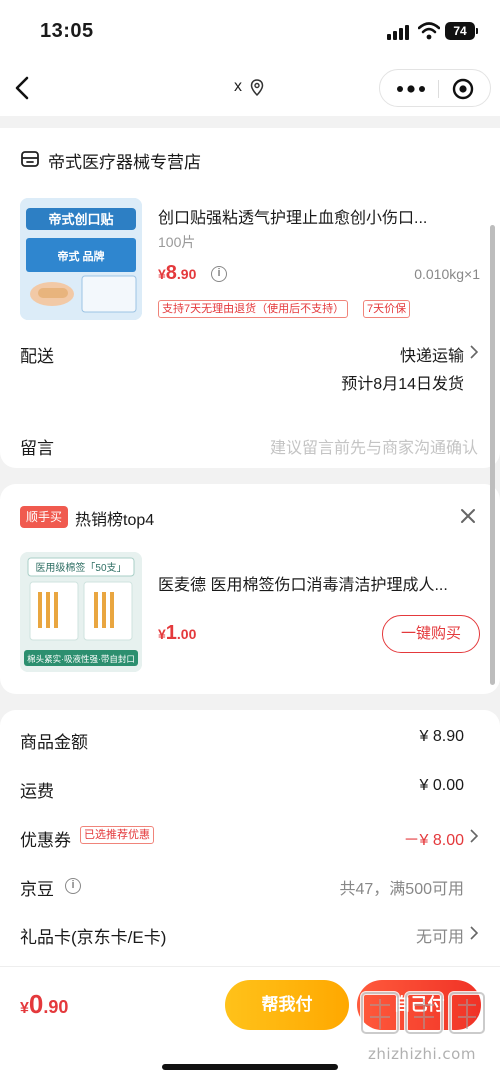  What do you see at coordinates (37, 791) in the screenshot?
I see `shipping-label: 运费` at bounding box center [37, 791].